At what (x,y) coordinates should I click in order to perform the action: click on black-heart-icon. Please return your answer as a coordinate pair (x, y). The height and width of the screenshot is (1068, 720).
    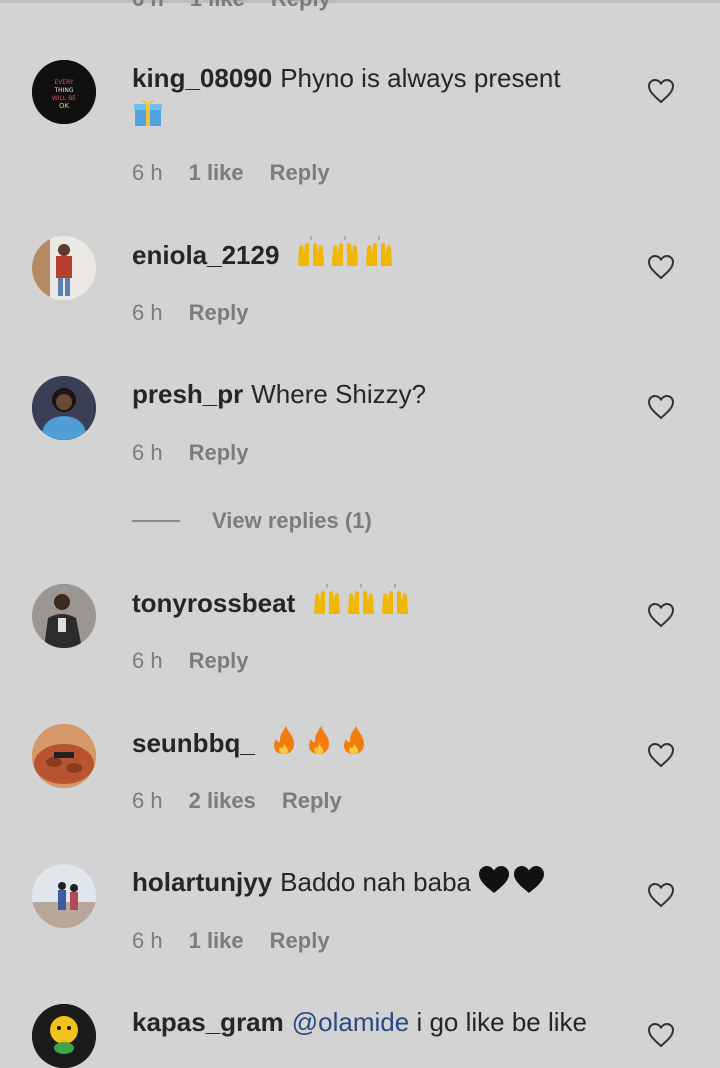
    Looking at the image, I should click on (512, 880).